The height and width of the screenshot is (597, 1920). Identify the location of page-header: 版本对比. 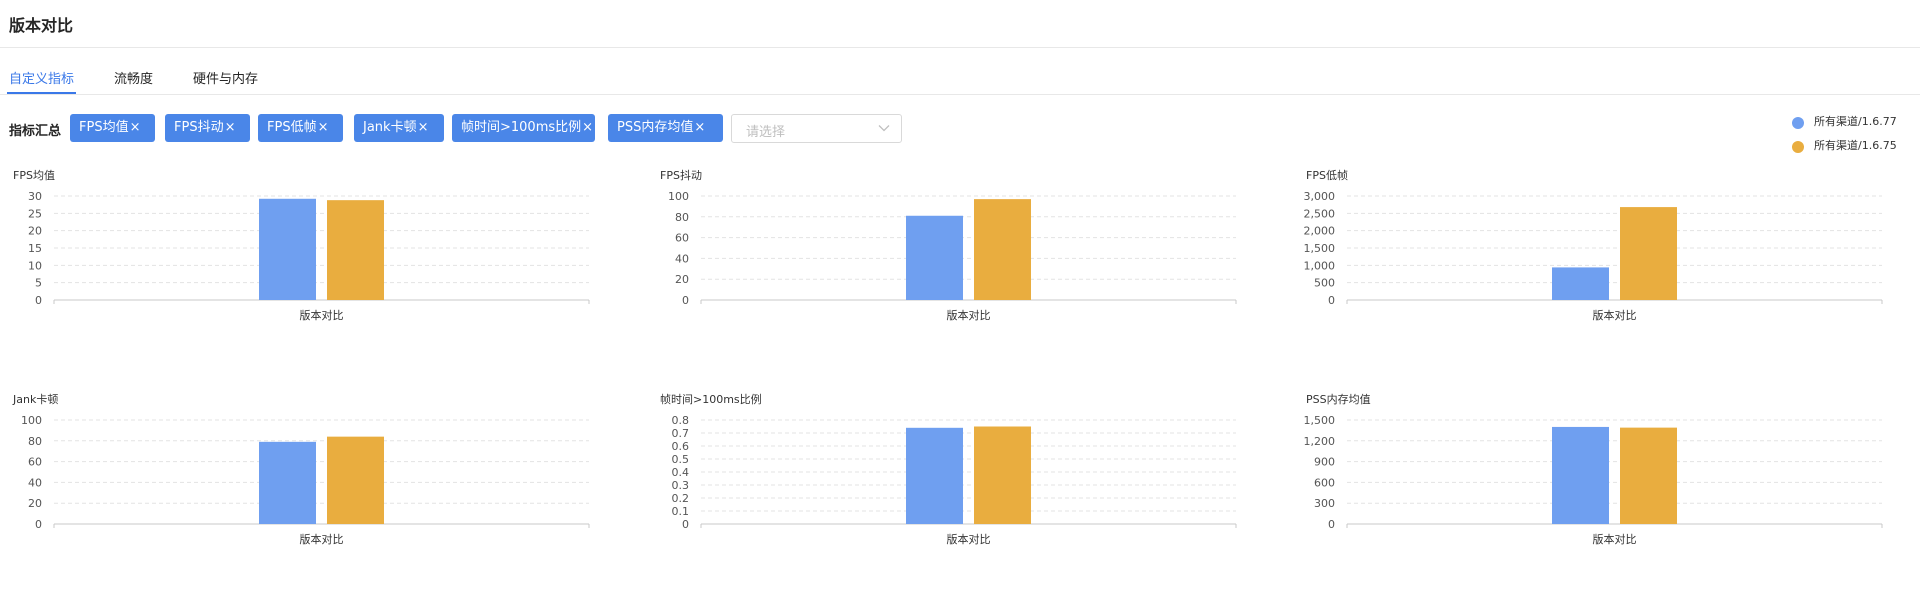
(960, 24).